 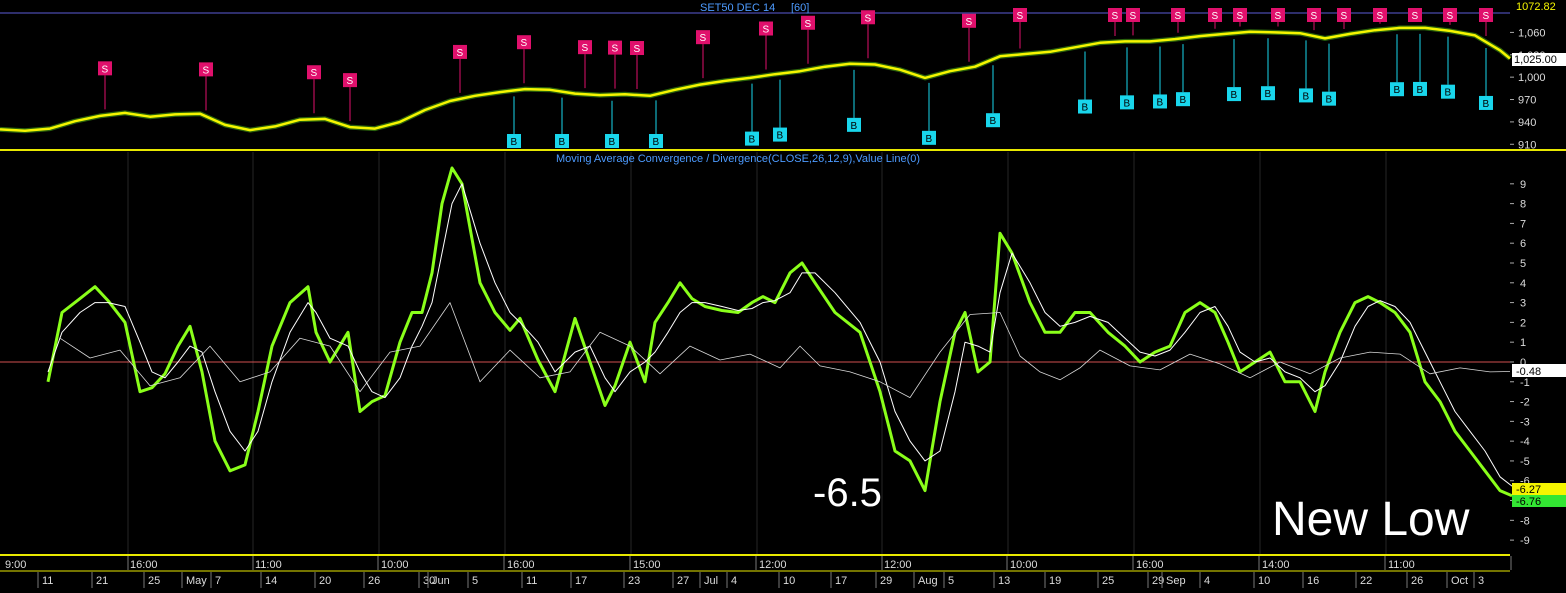 What do you see at coordinates (196, 581) in the screenshot?
I see `date-label: May` at bounding box center [196, 581].